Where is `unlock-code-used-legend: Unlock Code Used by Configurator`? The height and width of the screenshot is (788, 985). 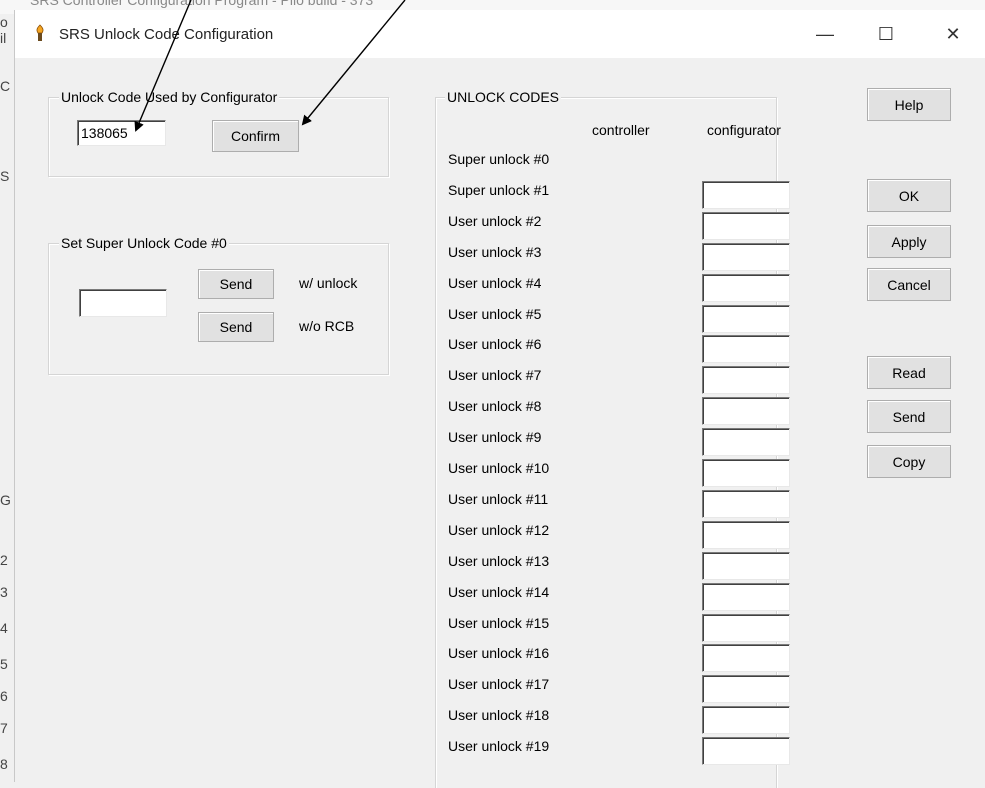 unlock-code-used-legend: Unlock Code Used by Configurator is located at coordinates (169, 97).